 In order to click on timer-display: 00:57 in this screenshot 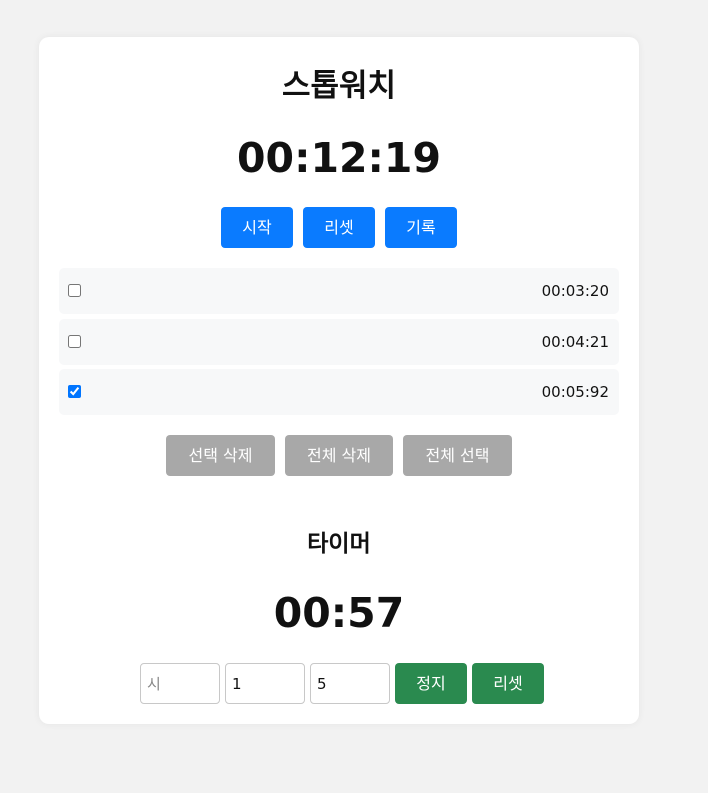, I will do `click(339, 613)`.